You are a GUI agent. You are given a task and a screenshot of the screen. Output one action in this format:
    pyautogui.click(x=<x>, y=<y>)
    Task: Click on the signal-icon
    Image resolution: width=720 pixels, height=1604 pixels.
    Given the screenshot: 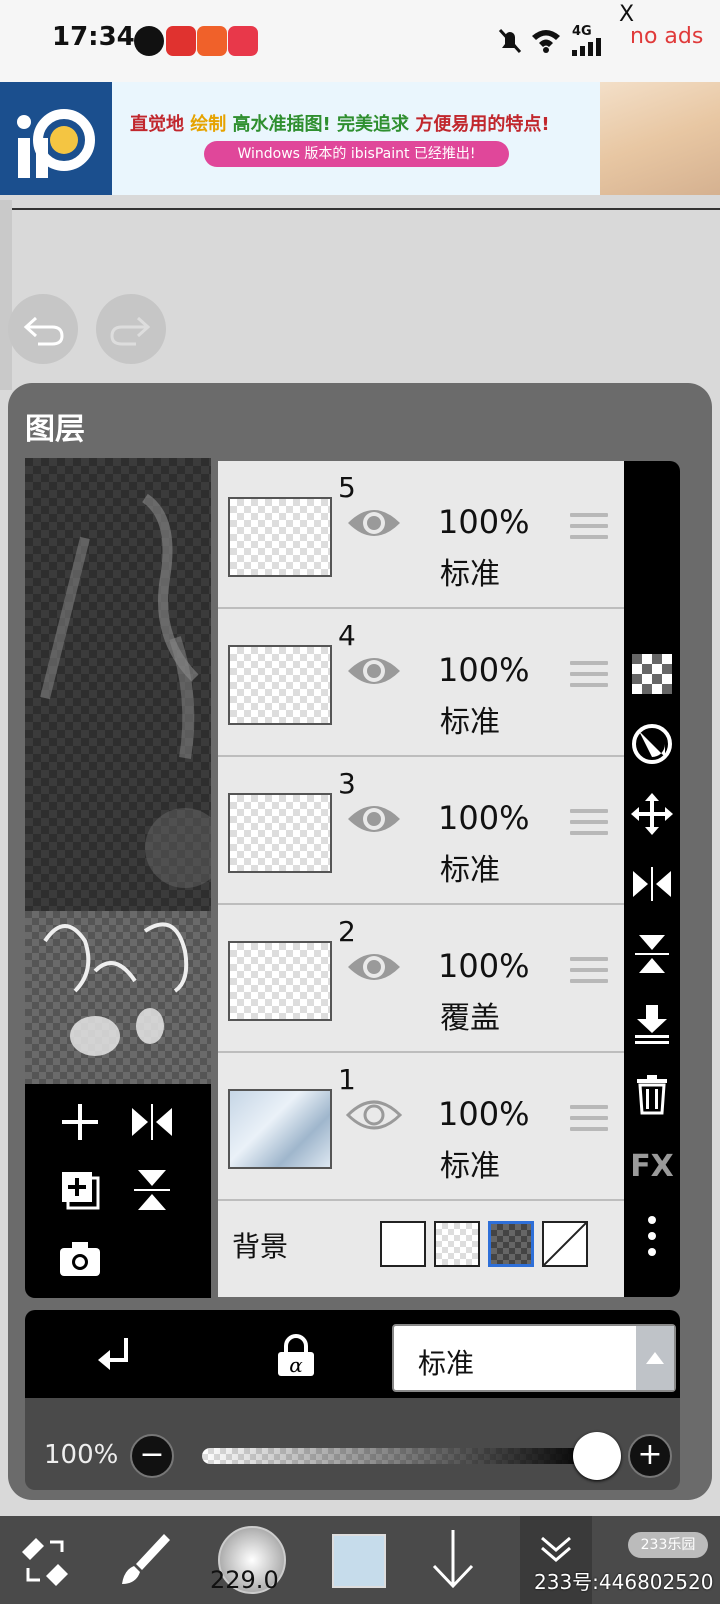 What is the action you would take?
    pyautogui.click(x=587, y=49)
    